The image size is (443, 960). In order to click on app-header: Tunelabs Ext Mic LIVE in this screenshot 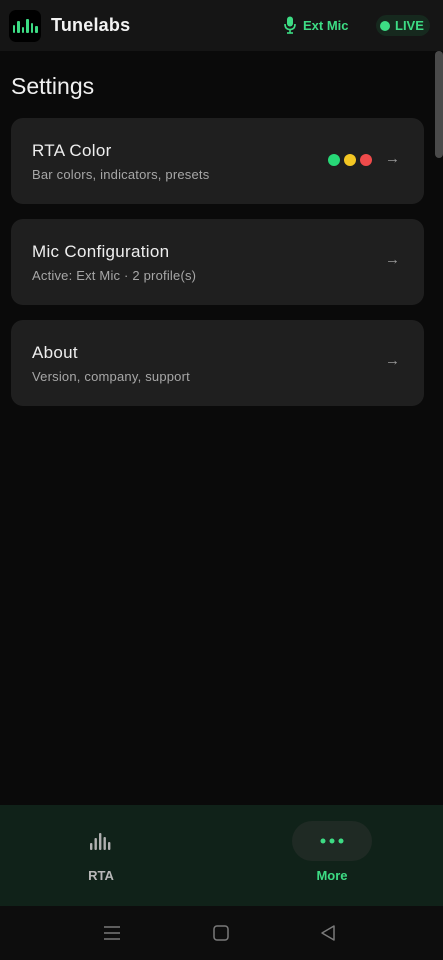, I will do `click(221, 25)`.